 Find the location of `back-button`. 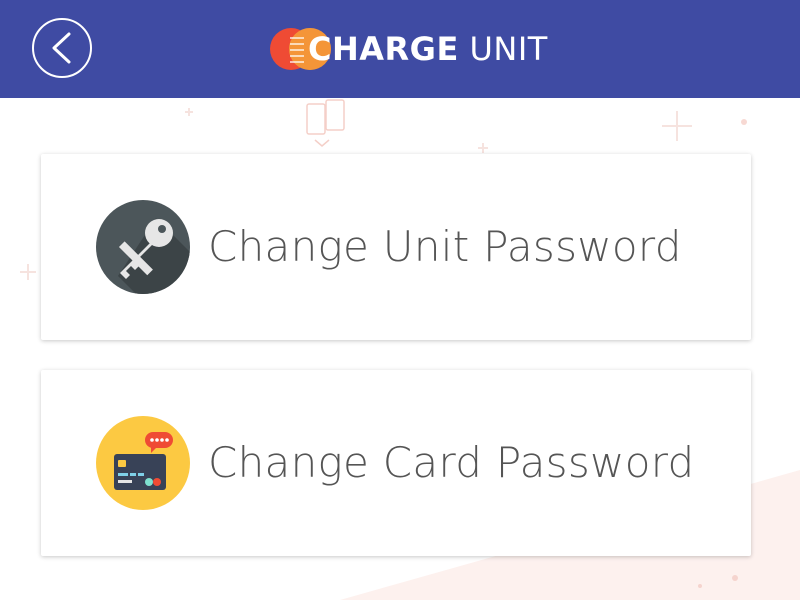

back-button is located at coordinates (62, 48).